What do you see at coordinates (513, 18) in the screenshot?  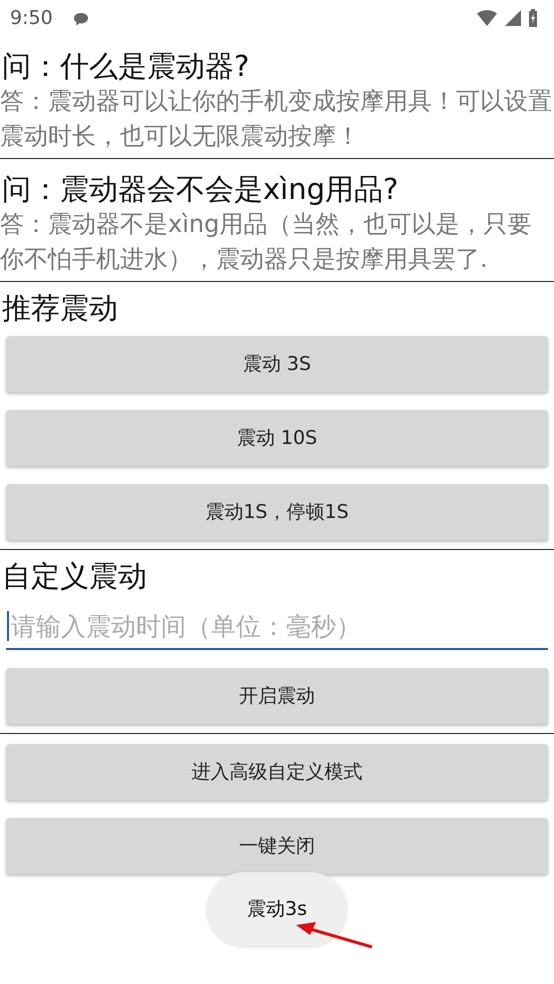 I see `signal-icon` at bounding box center [513, 18].